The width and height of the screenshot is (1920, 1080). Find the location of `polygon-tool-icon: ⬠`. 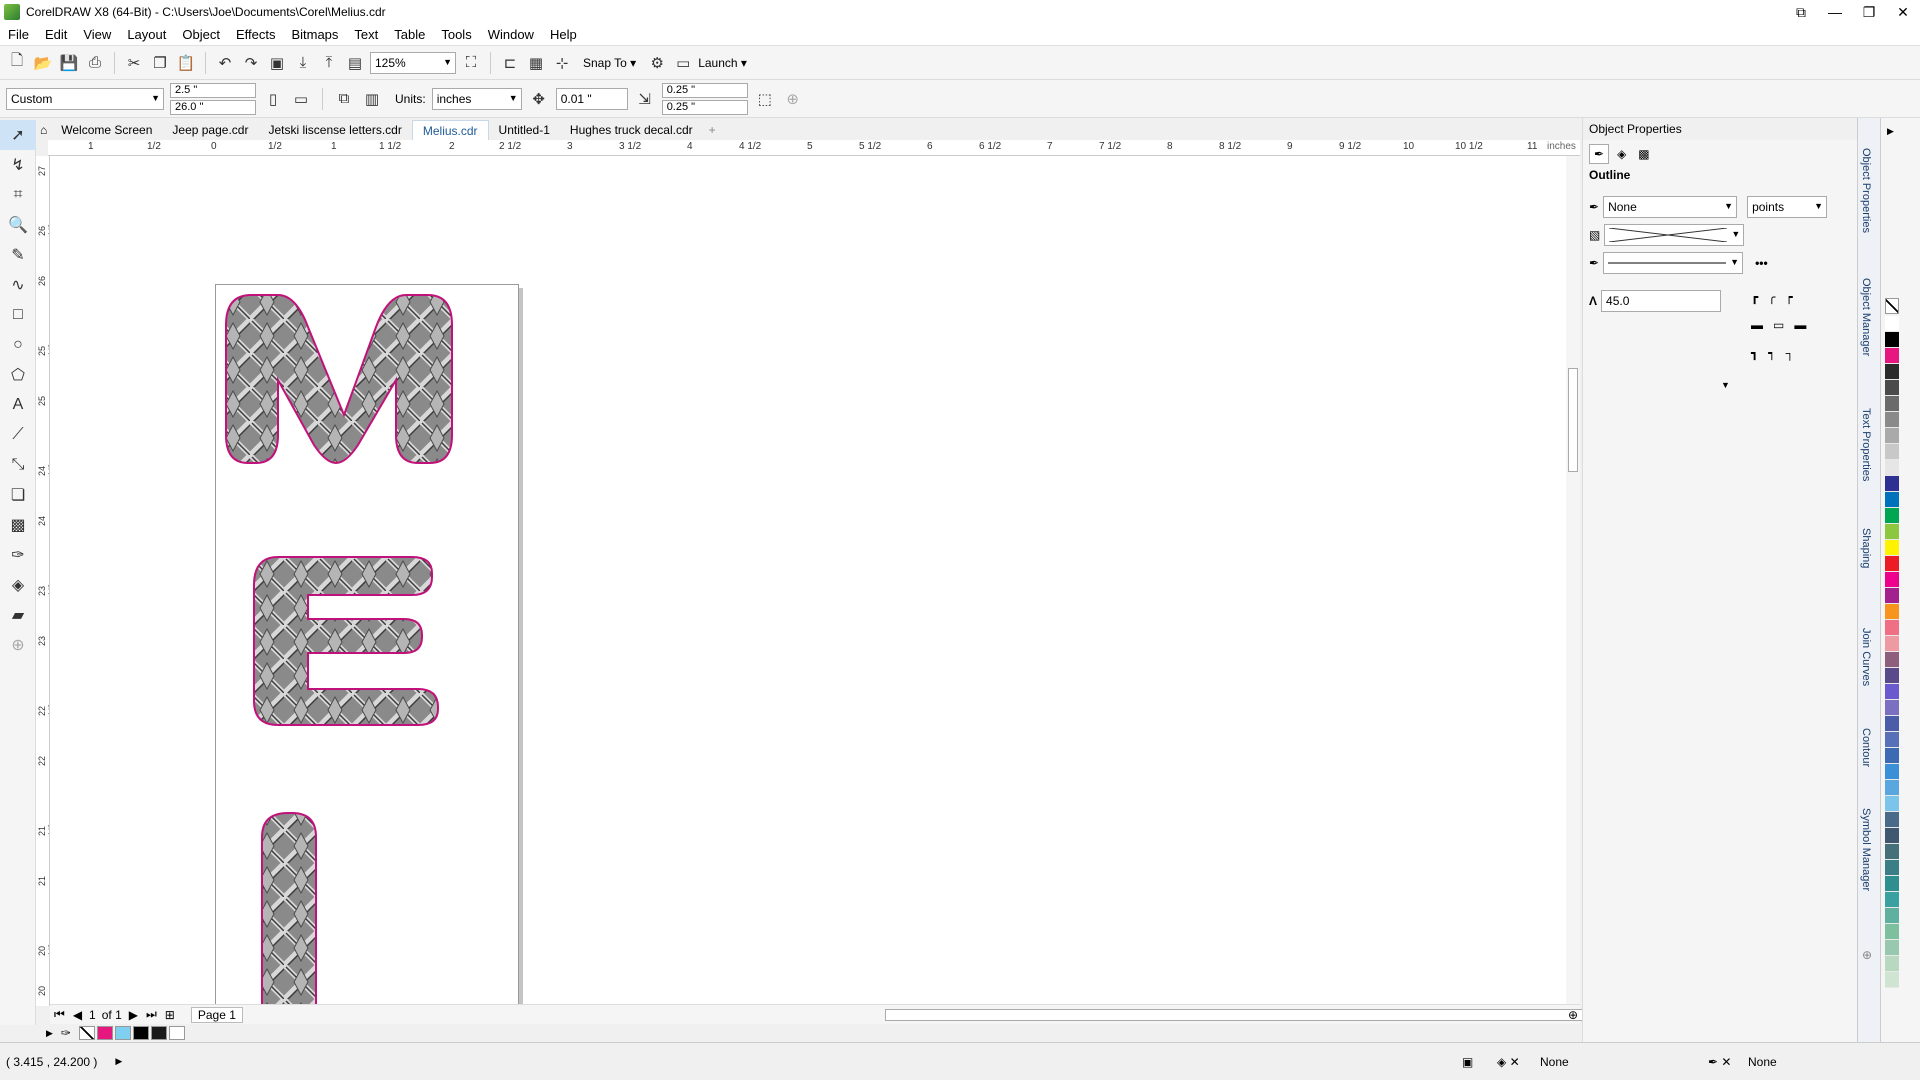

polygon-tool-icon: ⬠ is located at coordinates (18, 375).